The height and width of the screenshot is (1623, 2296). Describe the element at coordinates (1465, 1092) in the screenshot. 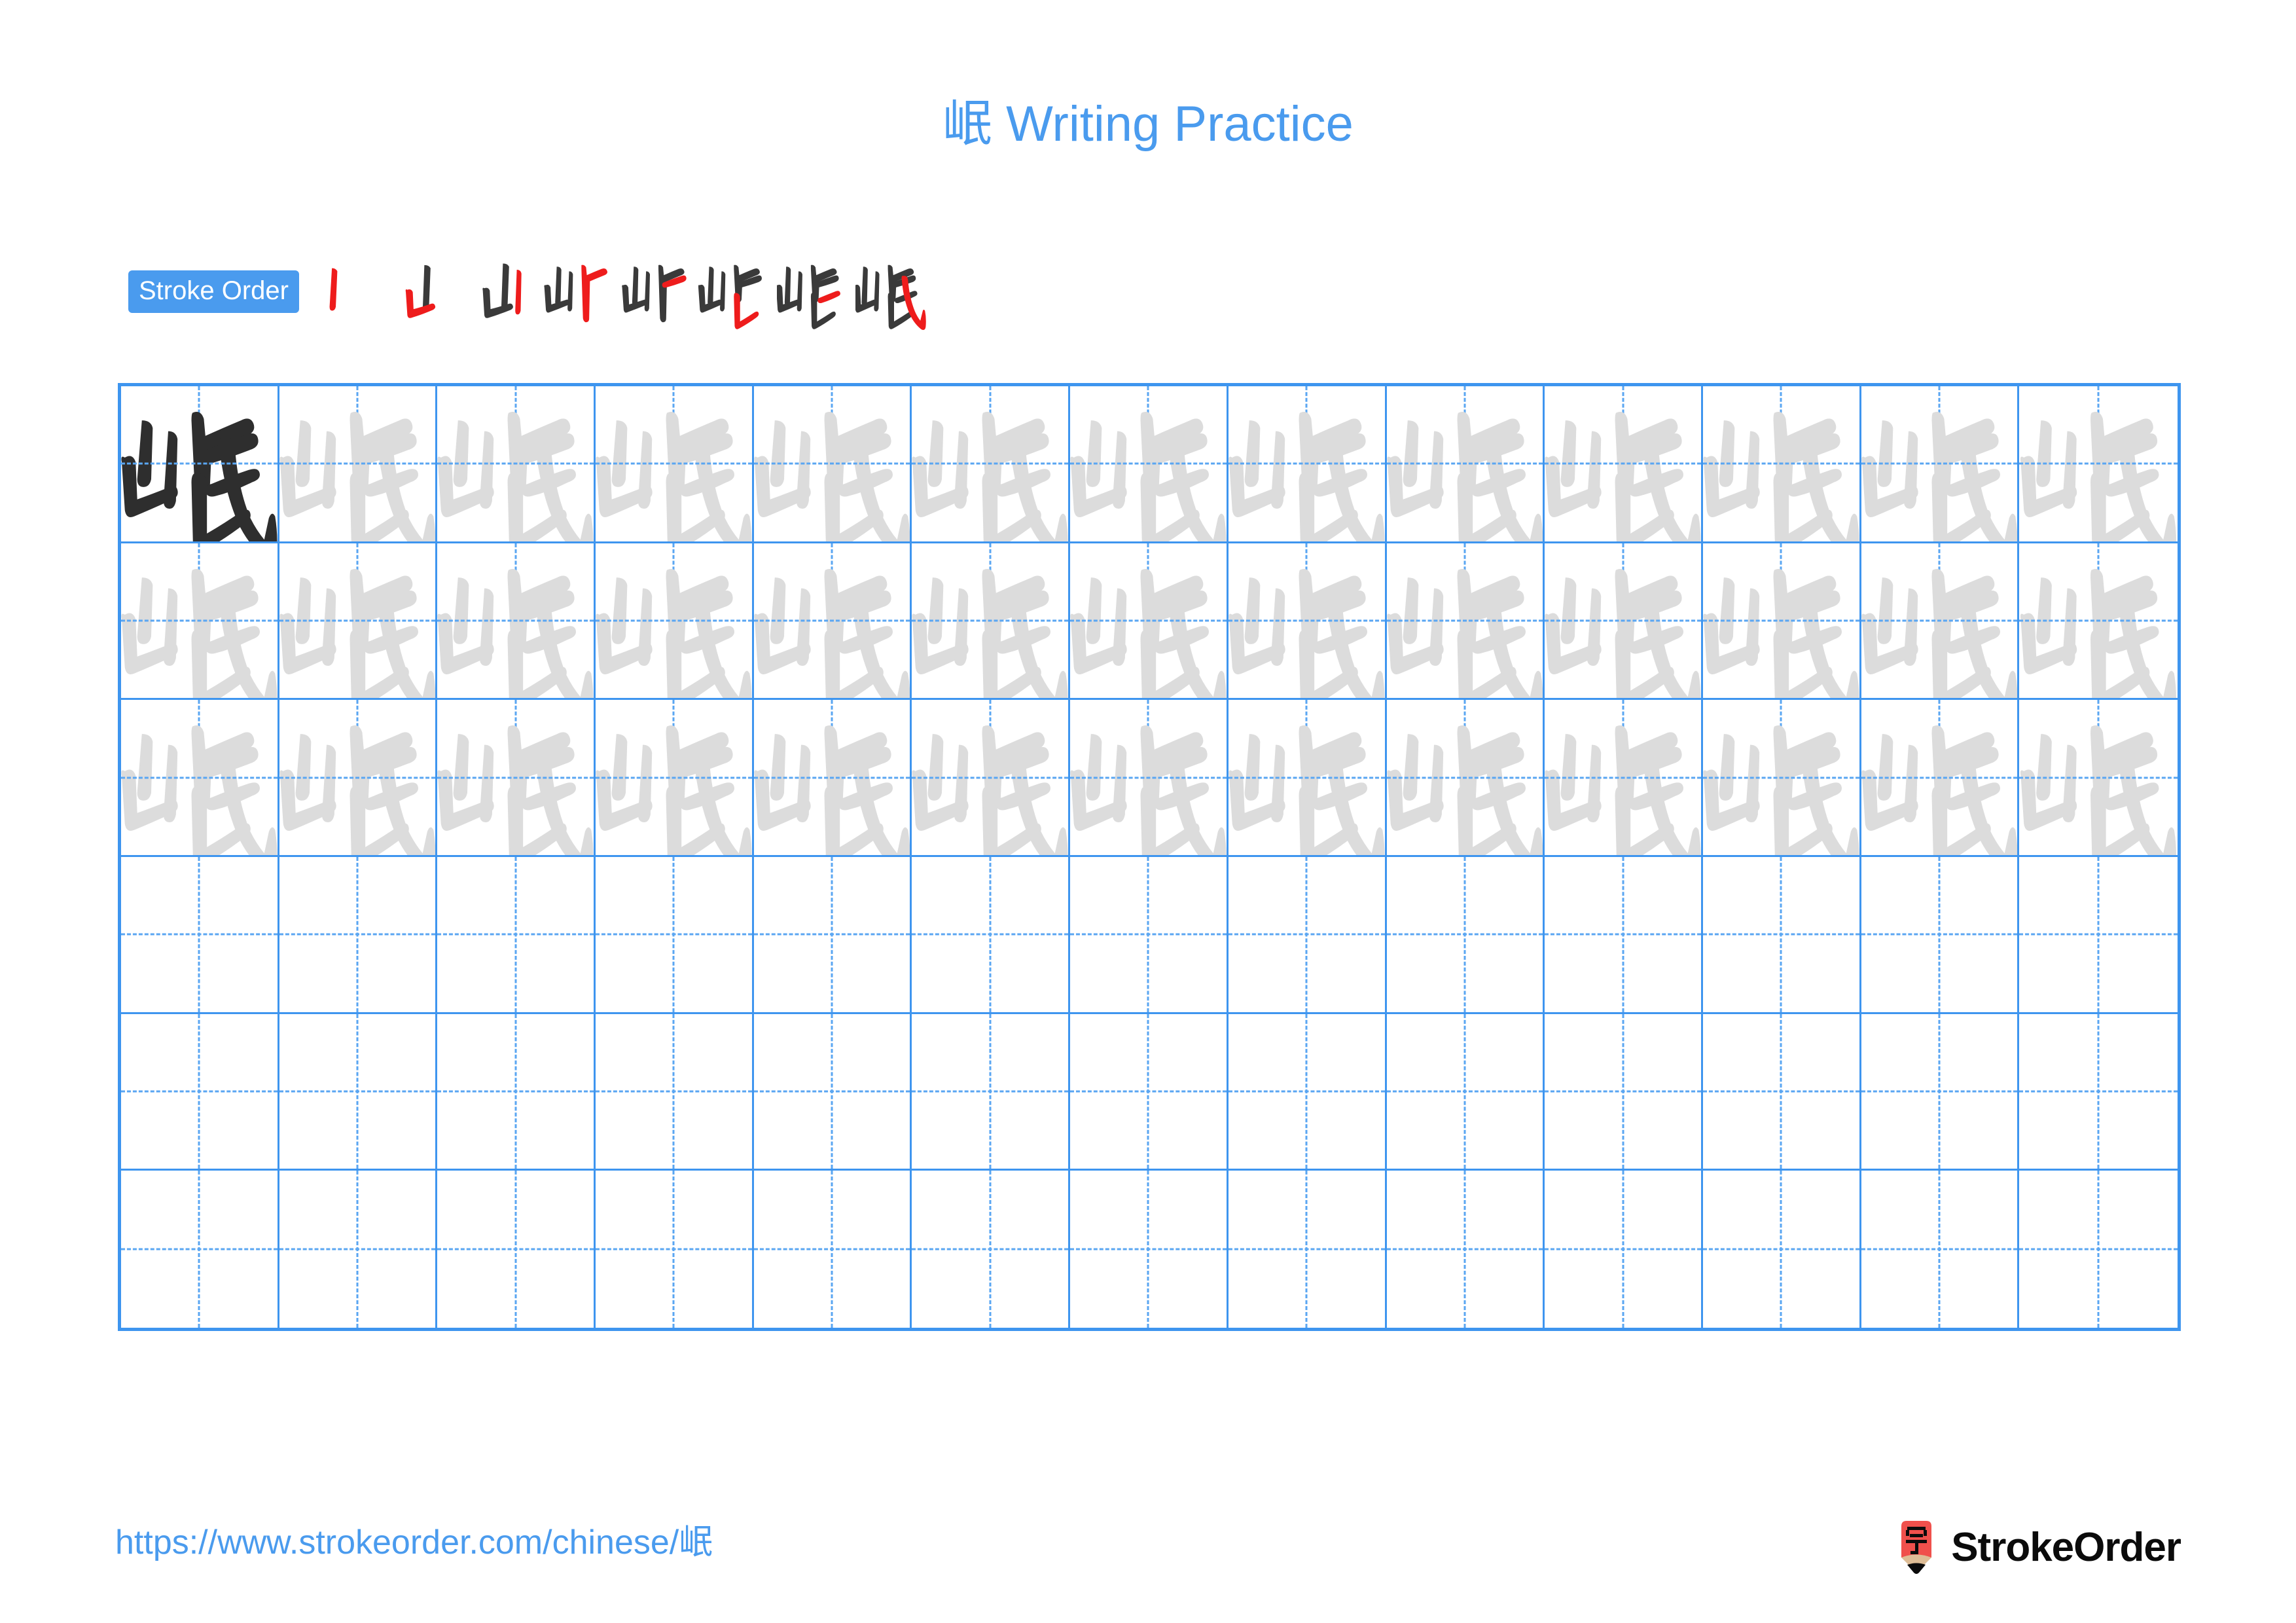

I see `practice-cell-r5-c9` at that location.